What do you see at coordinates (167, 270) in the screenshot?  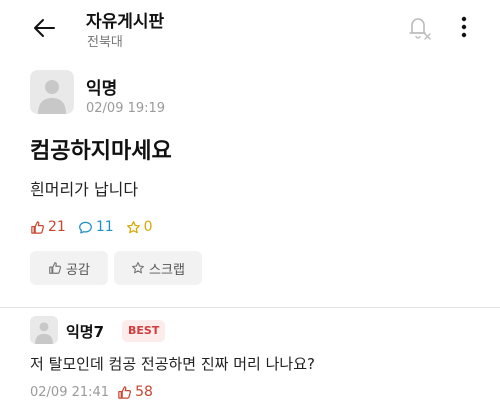 I see `scrap-button-label: 스크랩` at bounding box center [167, 270].